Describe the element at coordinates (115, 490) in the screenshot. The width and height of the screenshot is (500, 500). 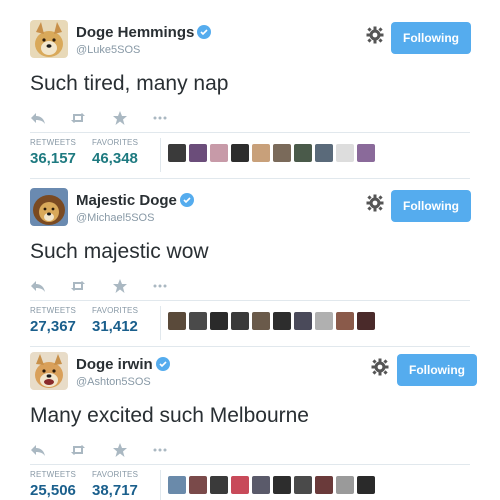
I see `favorites-count: 38,717` at that location.